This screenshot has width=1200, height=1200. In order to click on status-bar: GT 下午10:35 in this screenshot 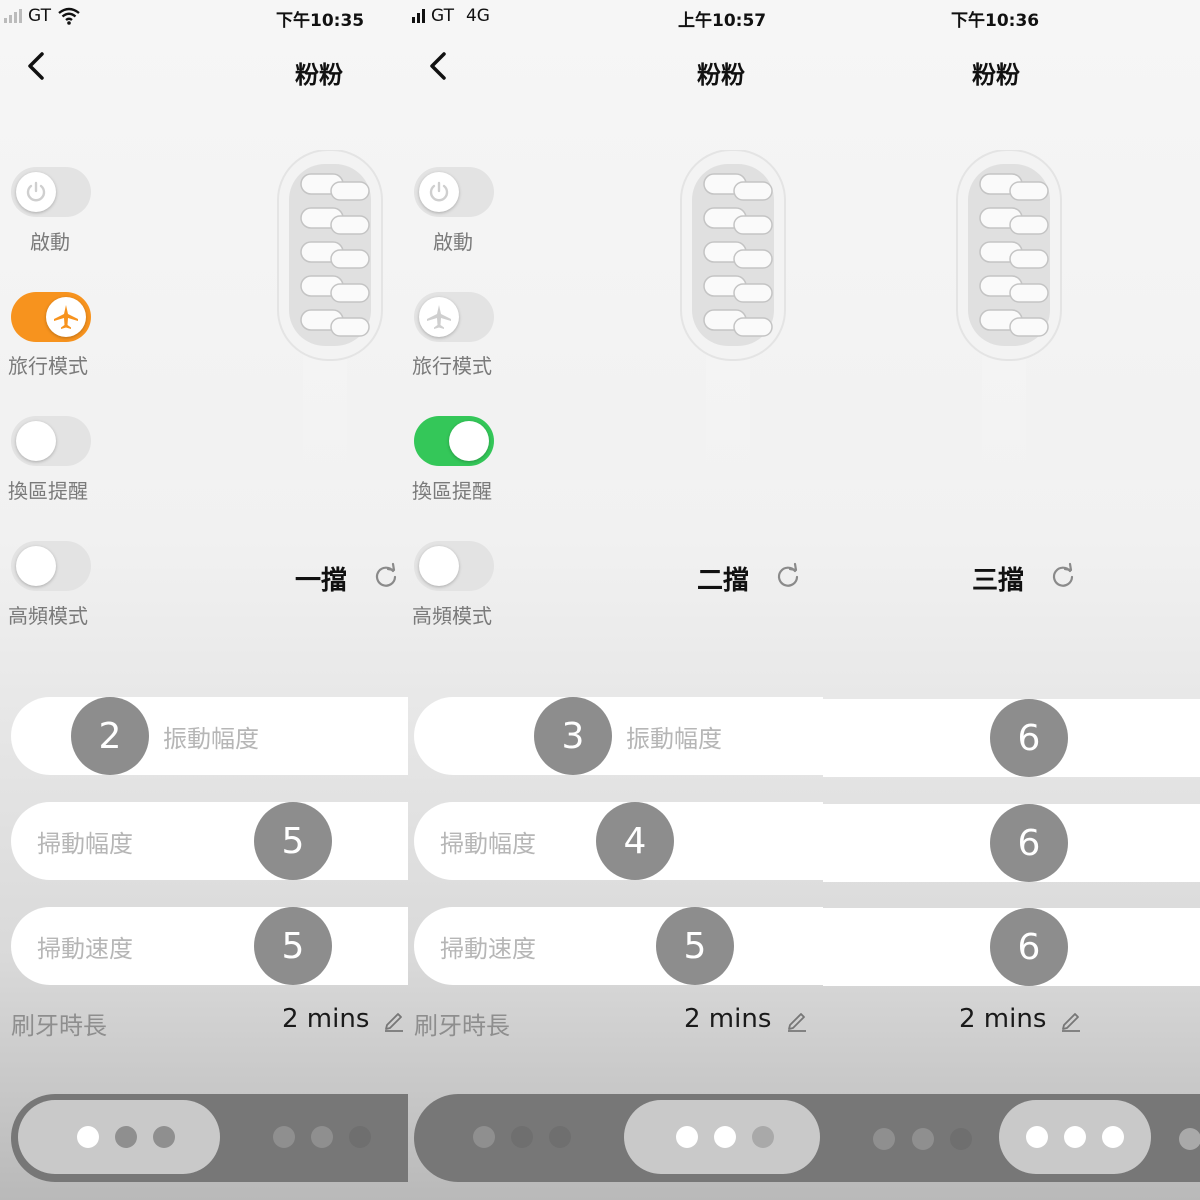, I will do `click(204, 18)`.